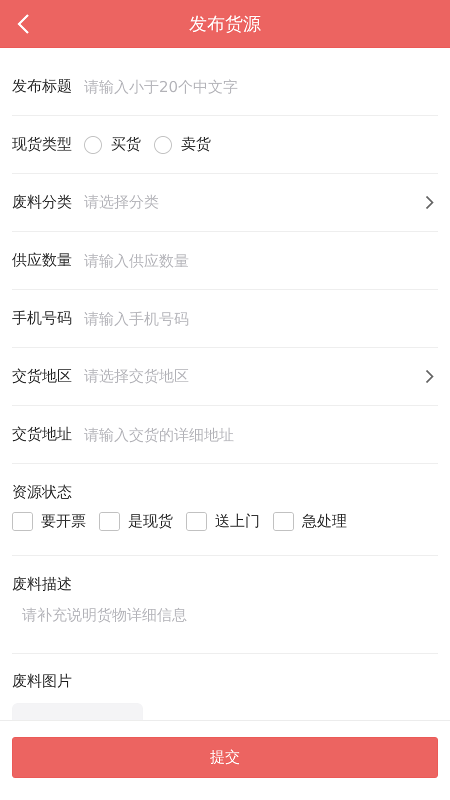  I want to click on description-field: 请补充说明货物详细信息, so click(217, 621).